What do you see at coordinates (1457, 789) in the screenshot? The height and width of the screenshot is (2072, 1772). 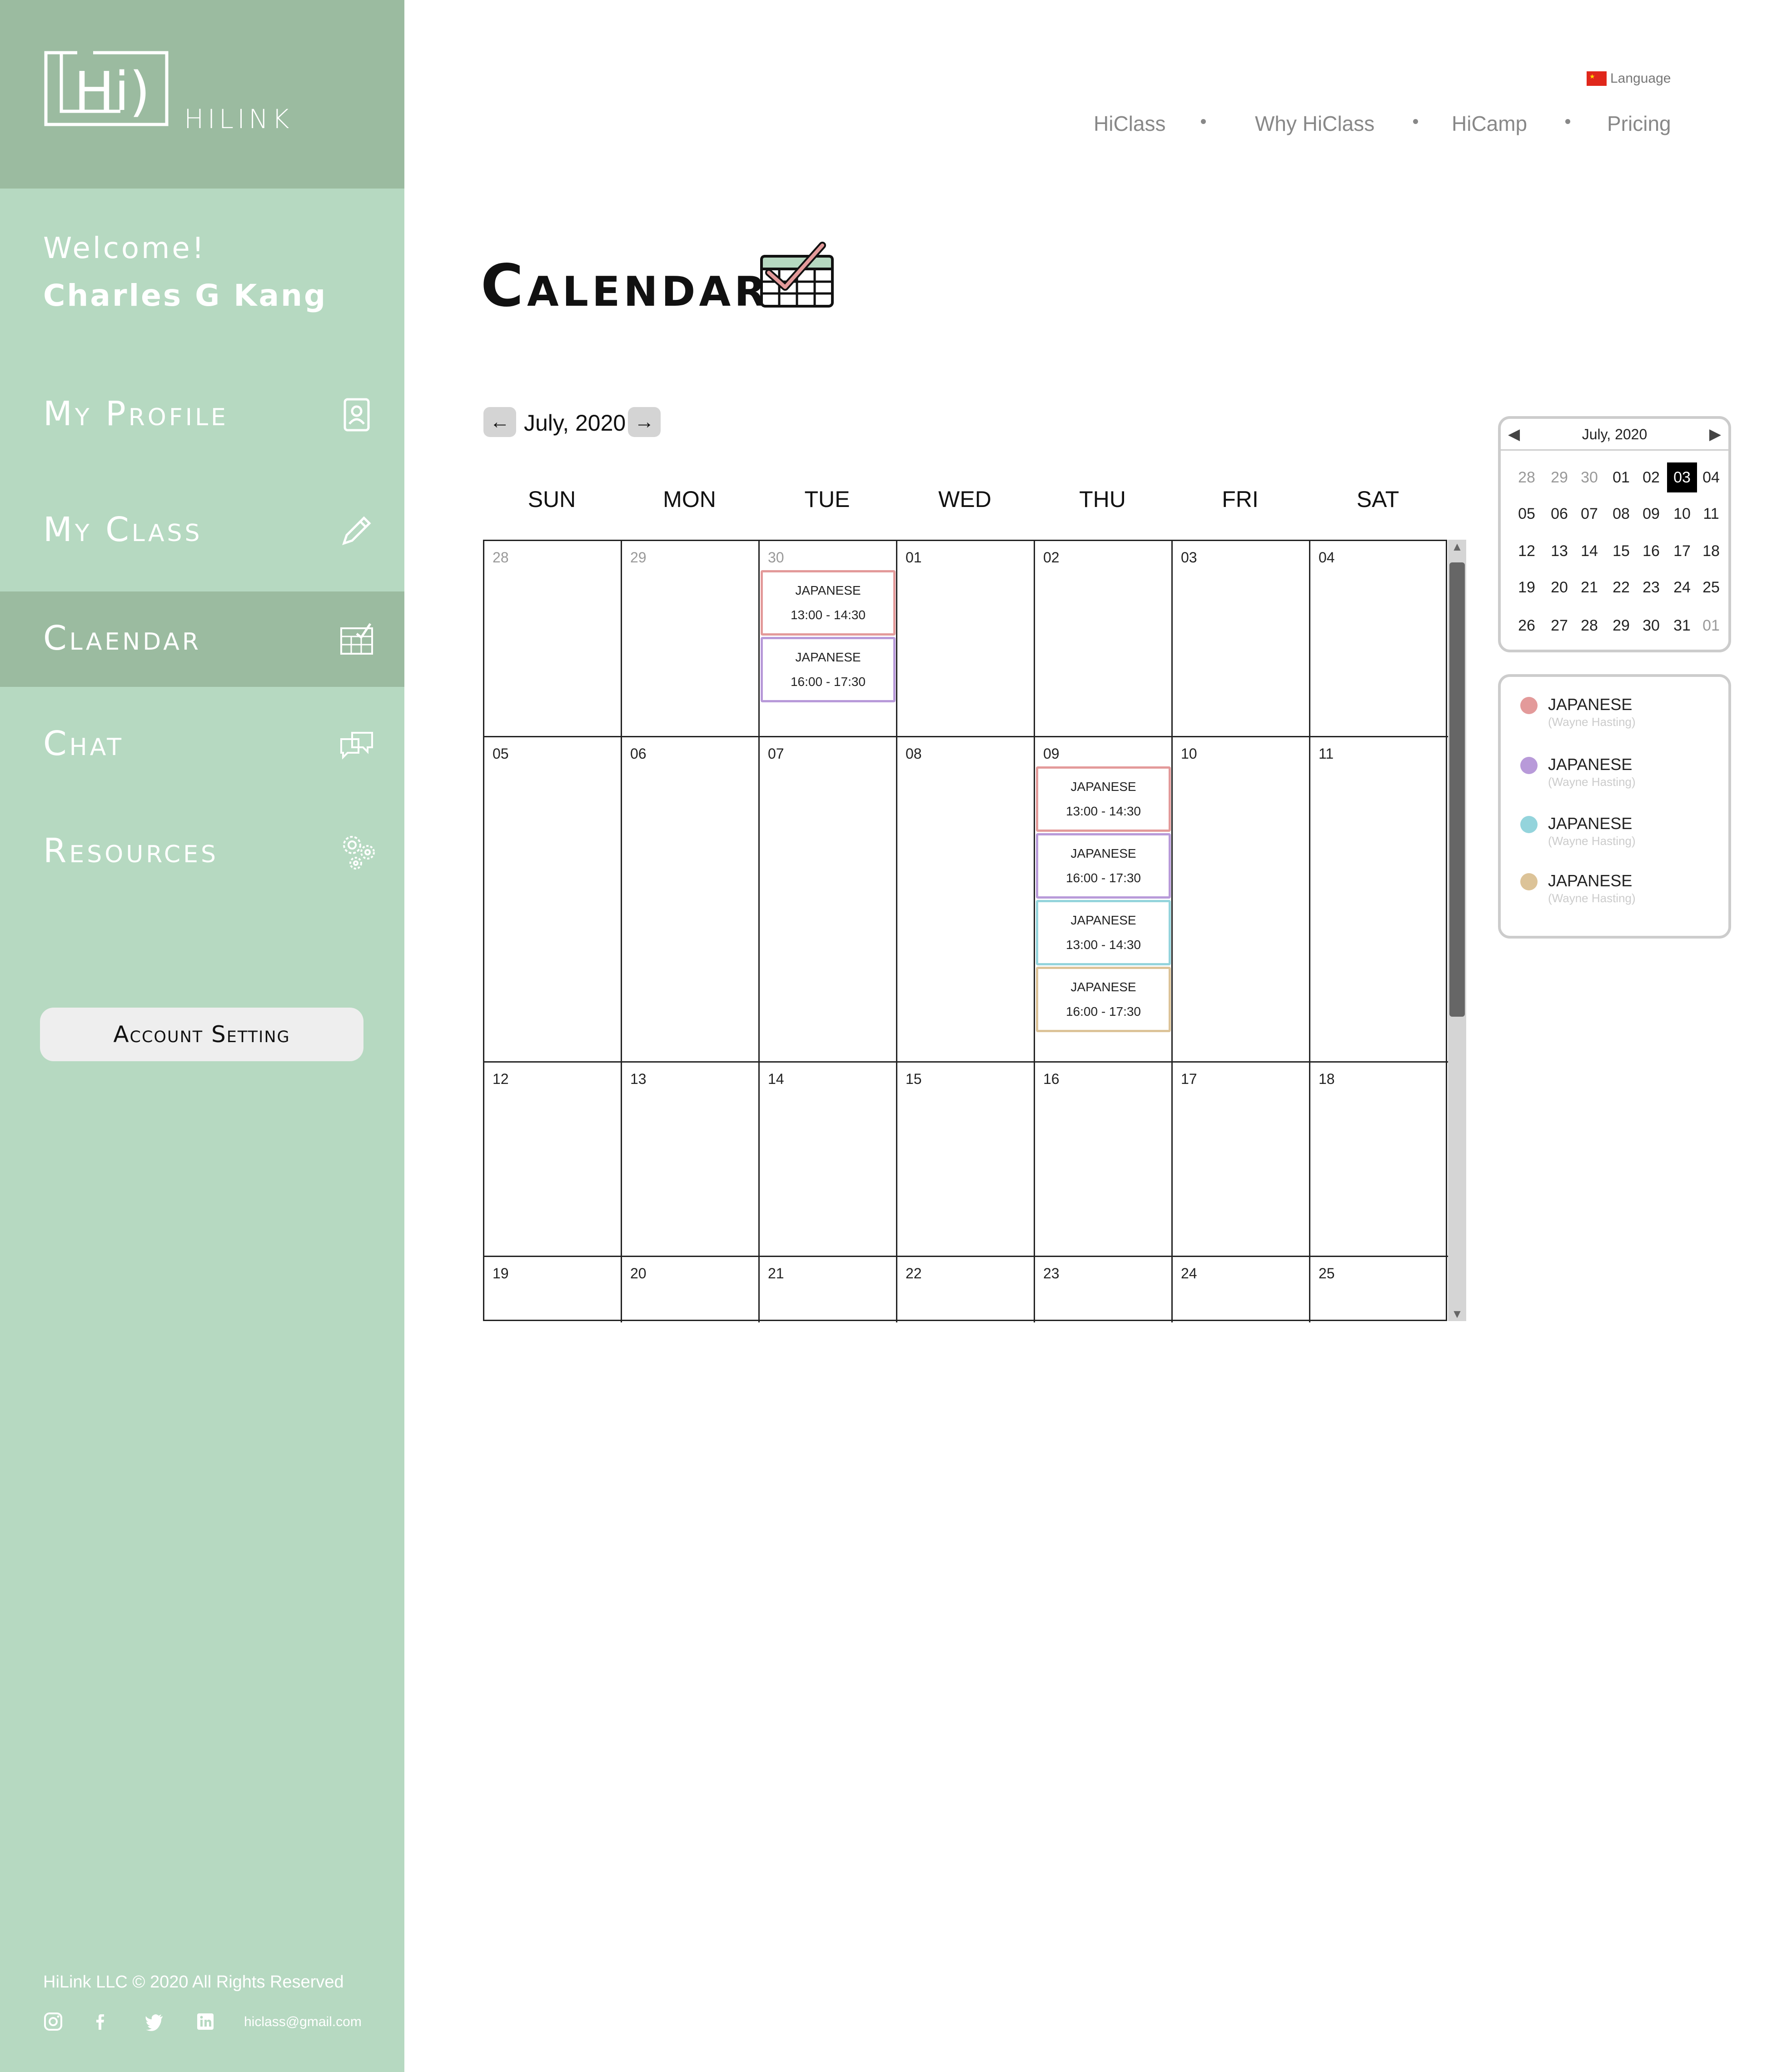 I see `scroll-thumb` at bounding box center [1457, 789].